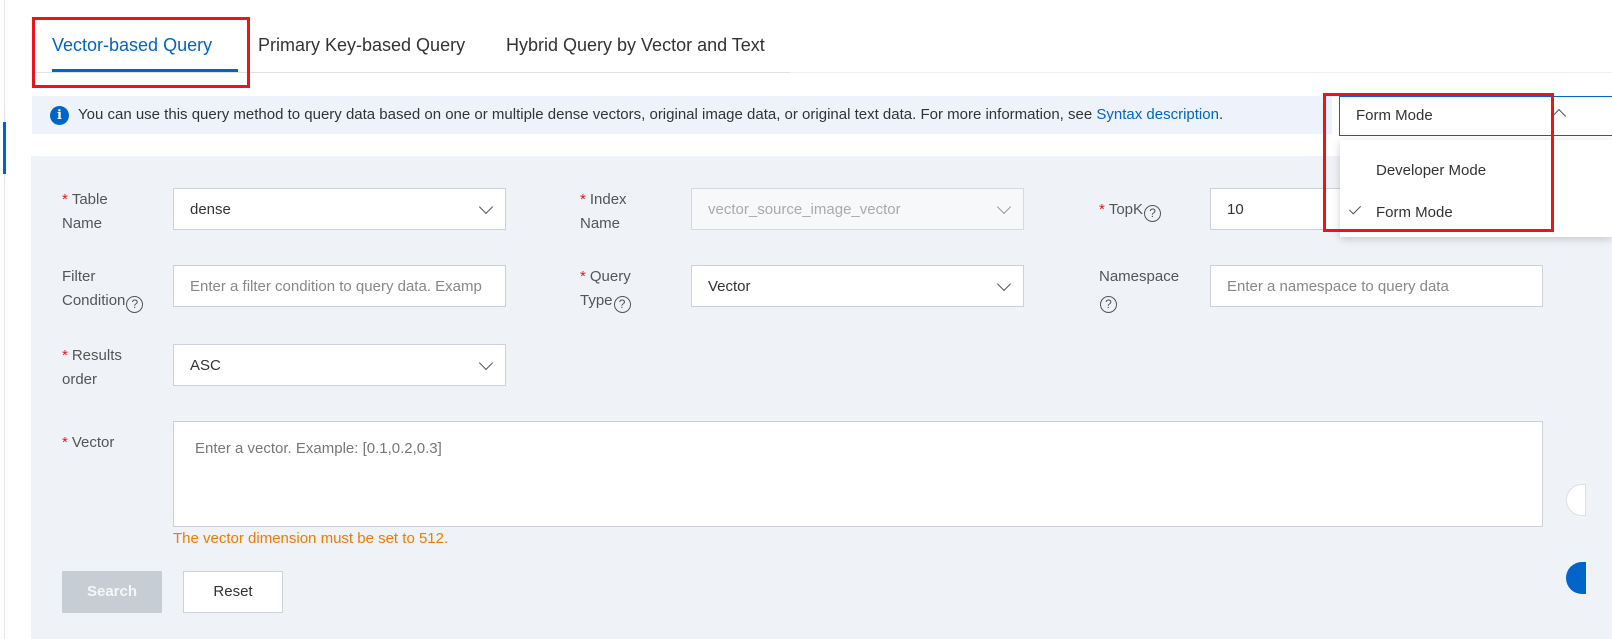 This screenshot has width=1612, height=639. I want to click on table-name-select: dense, so click(339, 209).